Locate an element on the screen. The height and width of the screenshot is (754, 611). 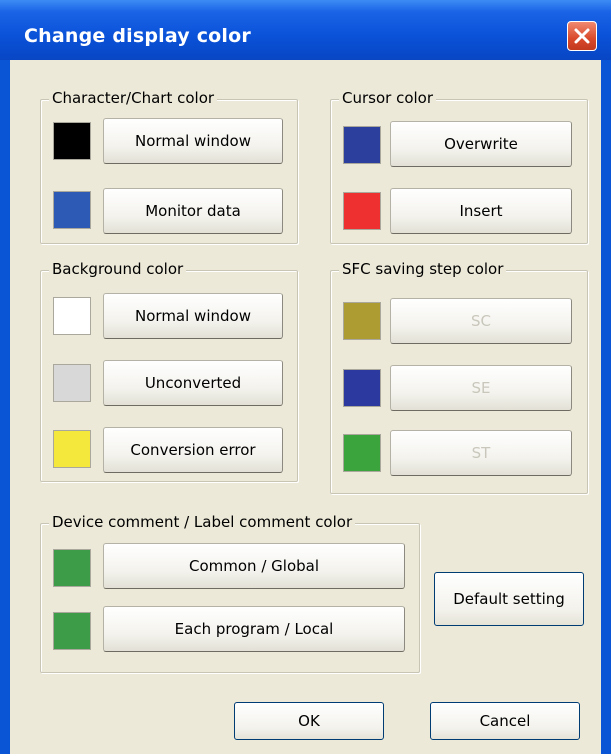
background-unconverted-button: Unconverted is located at coordinates (193, 383).